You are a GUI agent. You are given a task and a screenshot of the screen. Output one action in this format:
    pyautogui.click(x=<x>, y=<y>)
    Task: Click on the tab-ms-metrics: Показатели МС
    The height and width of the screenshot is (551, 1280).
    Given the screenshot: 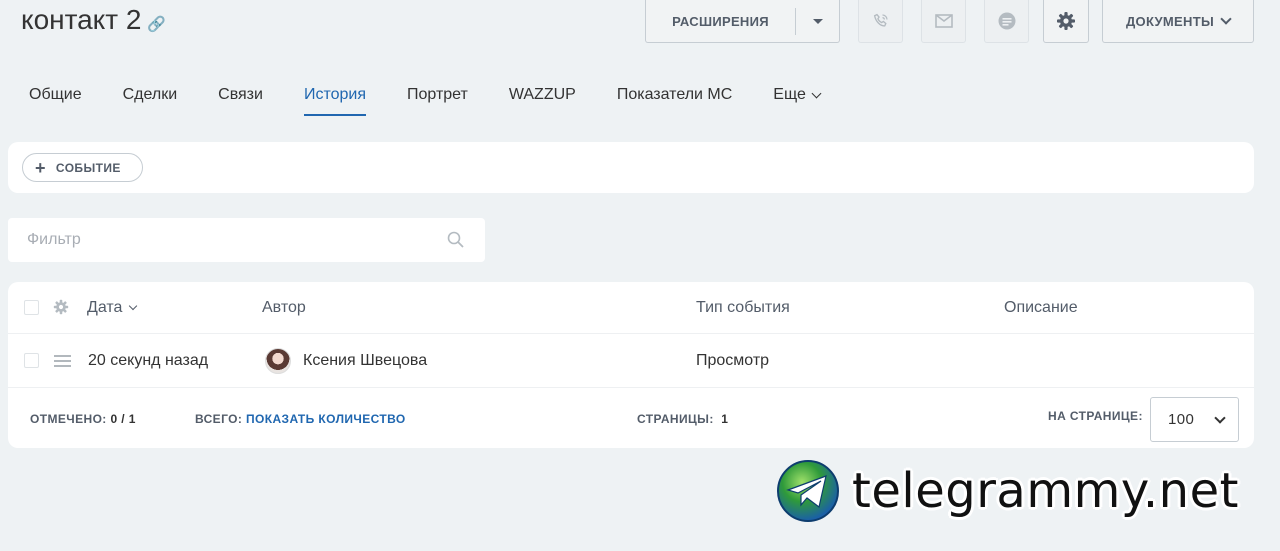 What is the action you would take?
    pyautogui.click(x=674, y=101)
    